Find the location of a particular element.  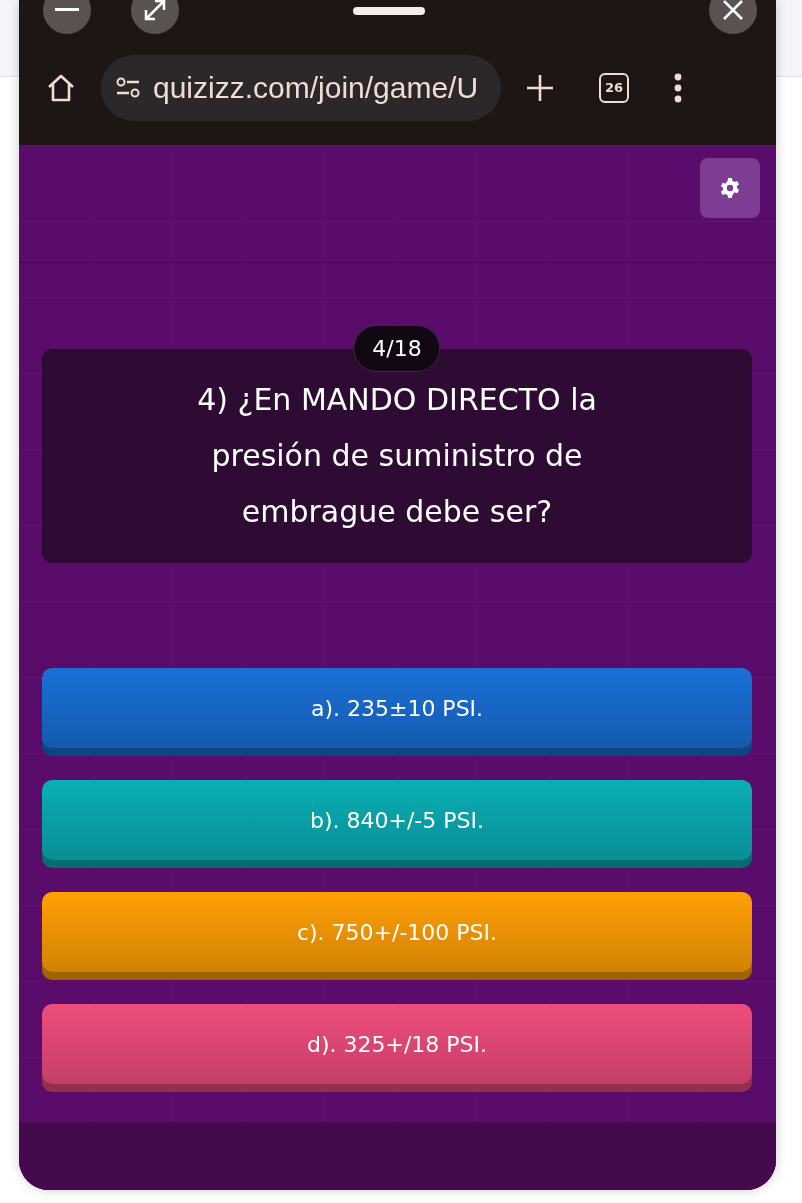

plus-icon is located at coordinates (540, 87).